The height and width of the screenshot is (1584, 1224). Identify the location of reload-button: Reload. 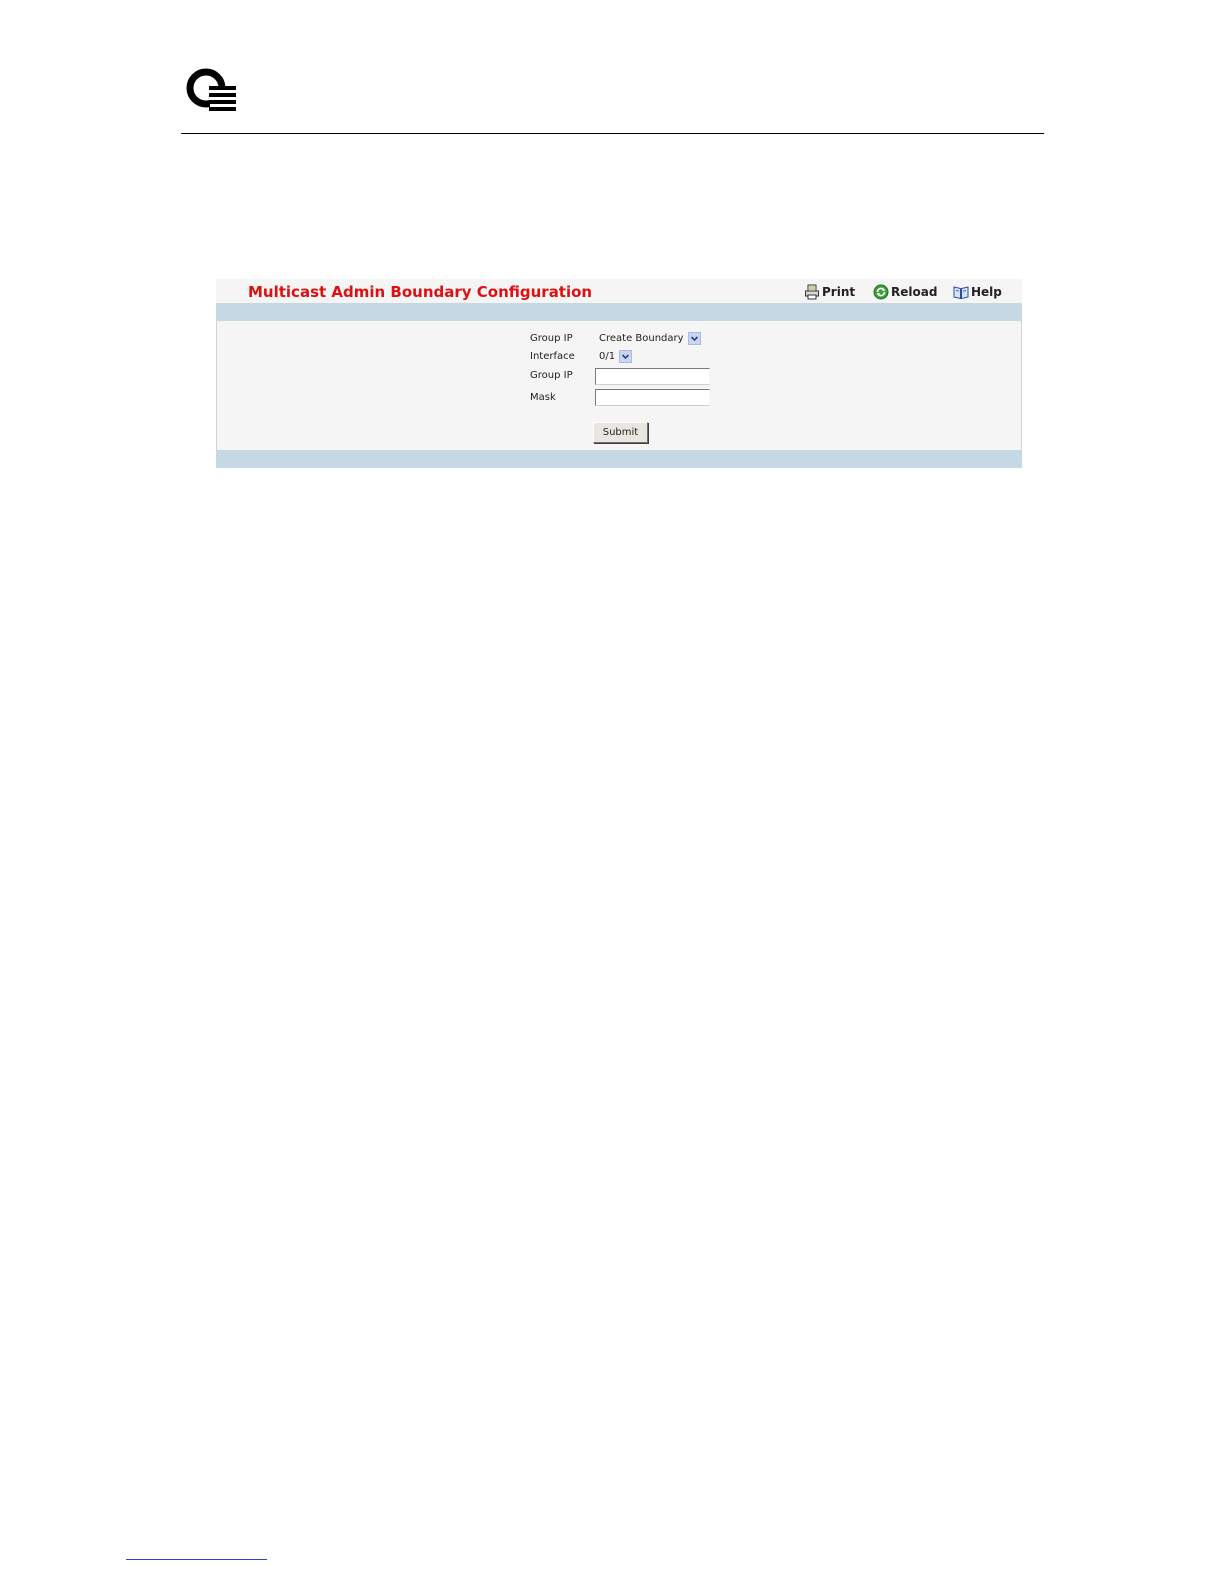
(905, 292).